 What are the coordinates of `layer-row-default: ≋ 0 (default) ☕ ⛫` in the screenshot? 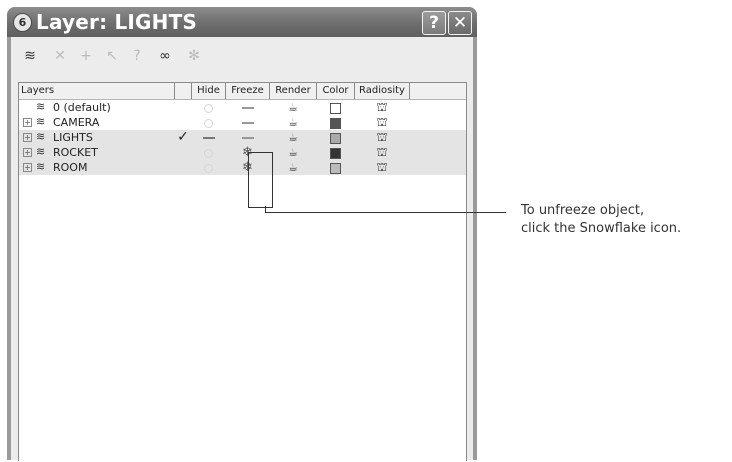 It's located at (242, 107).